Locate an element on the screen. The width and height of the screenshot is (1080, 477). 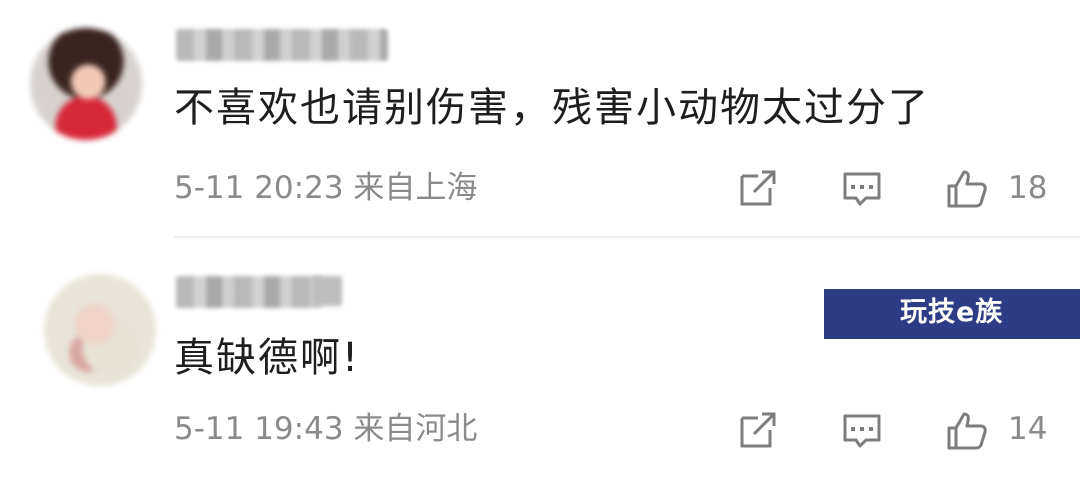
watermark-logo: 玩技e族 is located at coordinates (952, 314).